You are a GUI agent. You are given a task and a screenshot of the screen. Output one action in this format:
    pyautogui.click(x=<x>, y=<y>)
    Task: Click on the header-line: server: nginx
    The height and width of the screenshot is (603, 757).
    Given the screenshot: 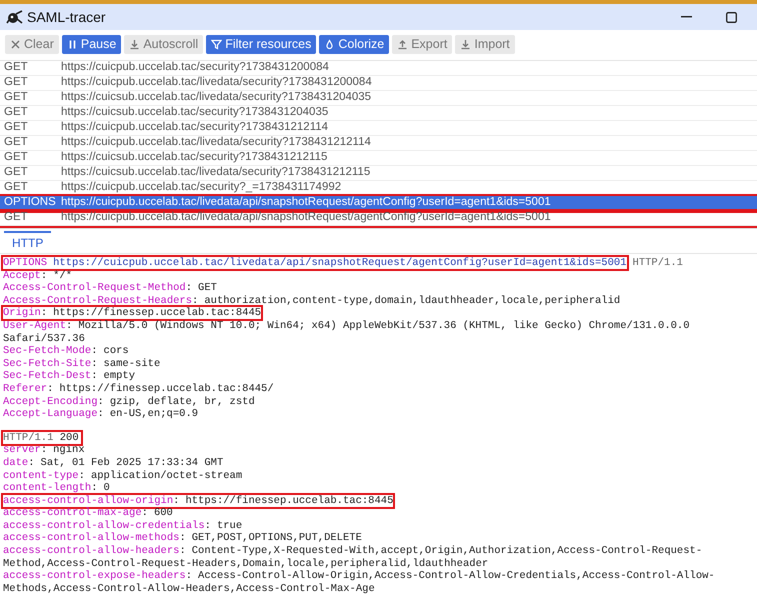 What is the action you would take?
    pyautogui.click(x=44, y=450)
    